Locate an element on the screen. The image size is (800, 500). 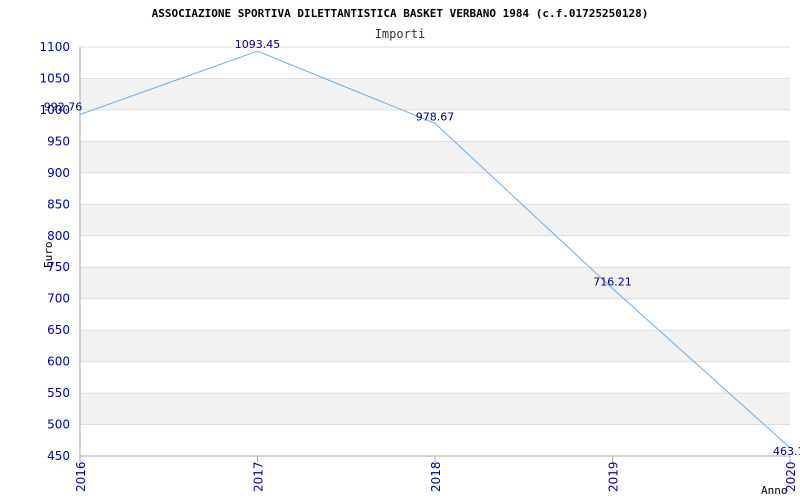
x-tick-label: 2019 is located at coordinates (614, 476).